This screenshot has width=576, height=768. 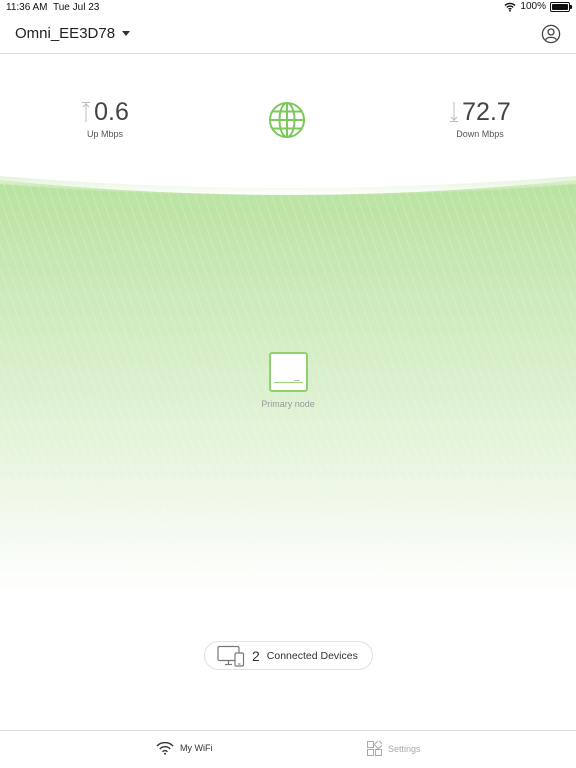 I want to click on connected-devices-button: 2 Connected Devices, so click(x=288, y=655).